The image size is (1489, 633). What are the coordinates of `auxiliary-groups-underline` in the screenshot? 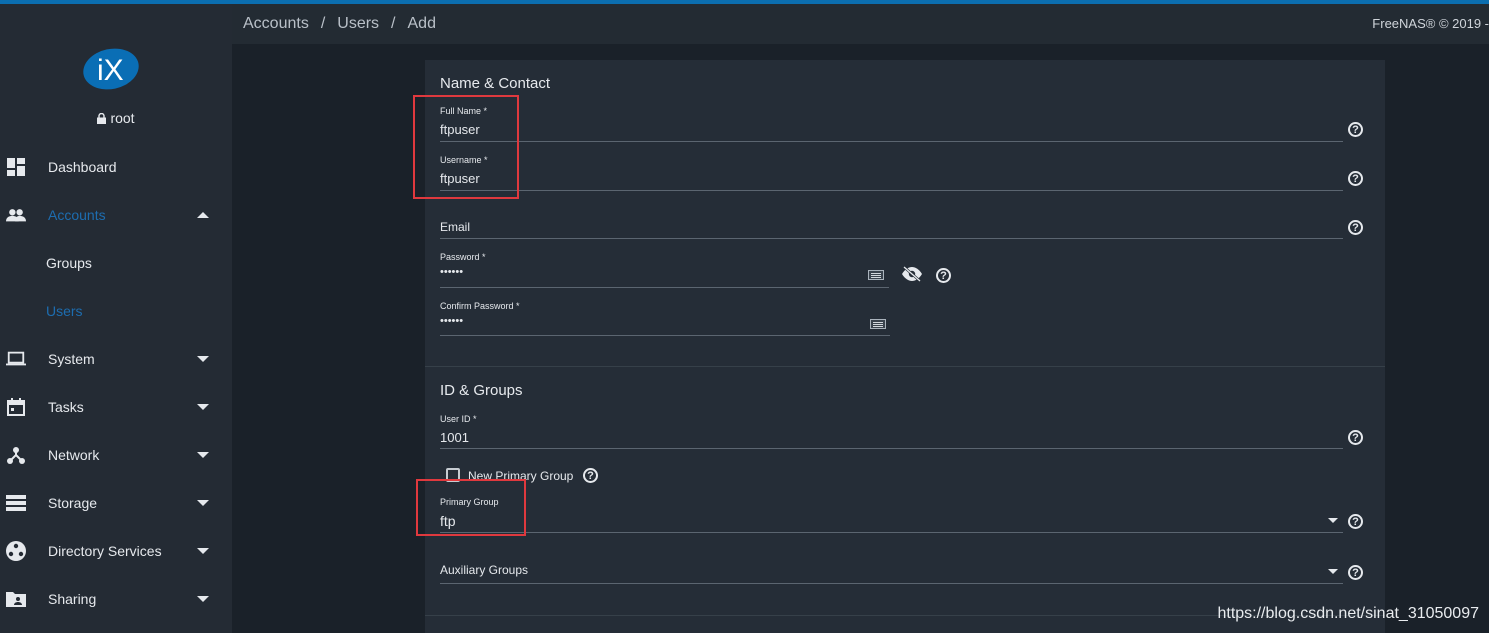 It's located at (891, 583).